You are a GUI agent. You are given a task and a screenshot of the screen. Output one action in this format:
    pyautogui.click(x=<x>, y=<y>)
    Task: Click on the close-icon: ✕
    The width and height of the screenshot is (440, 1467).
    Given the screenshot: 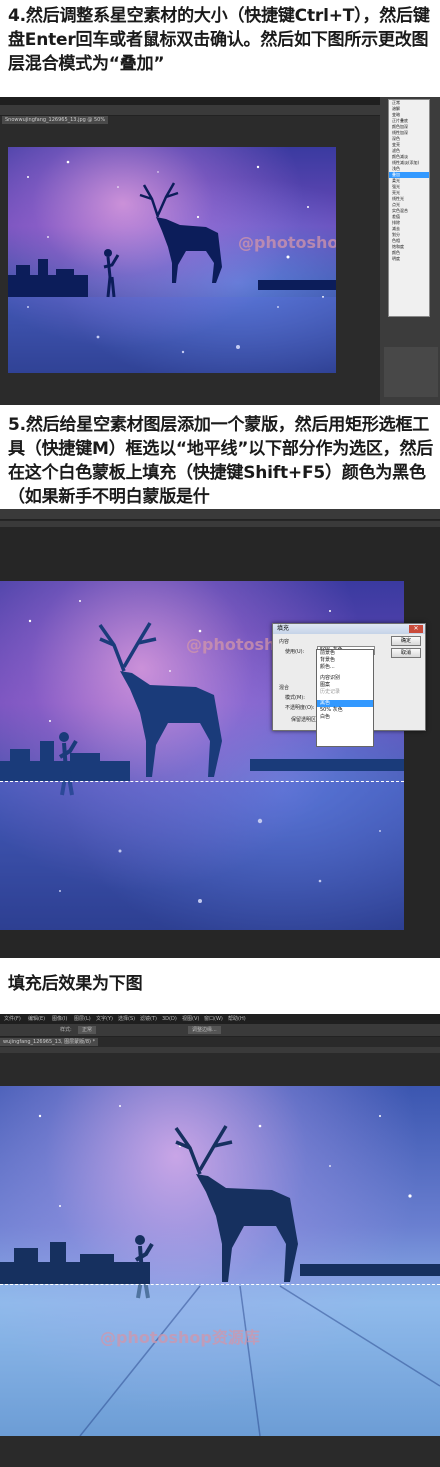 What is the action you would take?
    pyautogui.click(x=416, y=629)
    